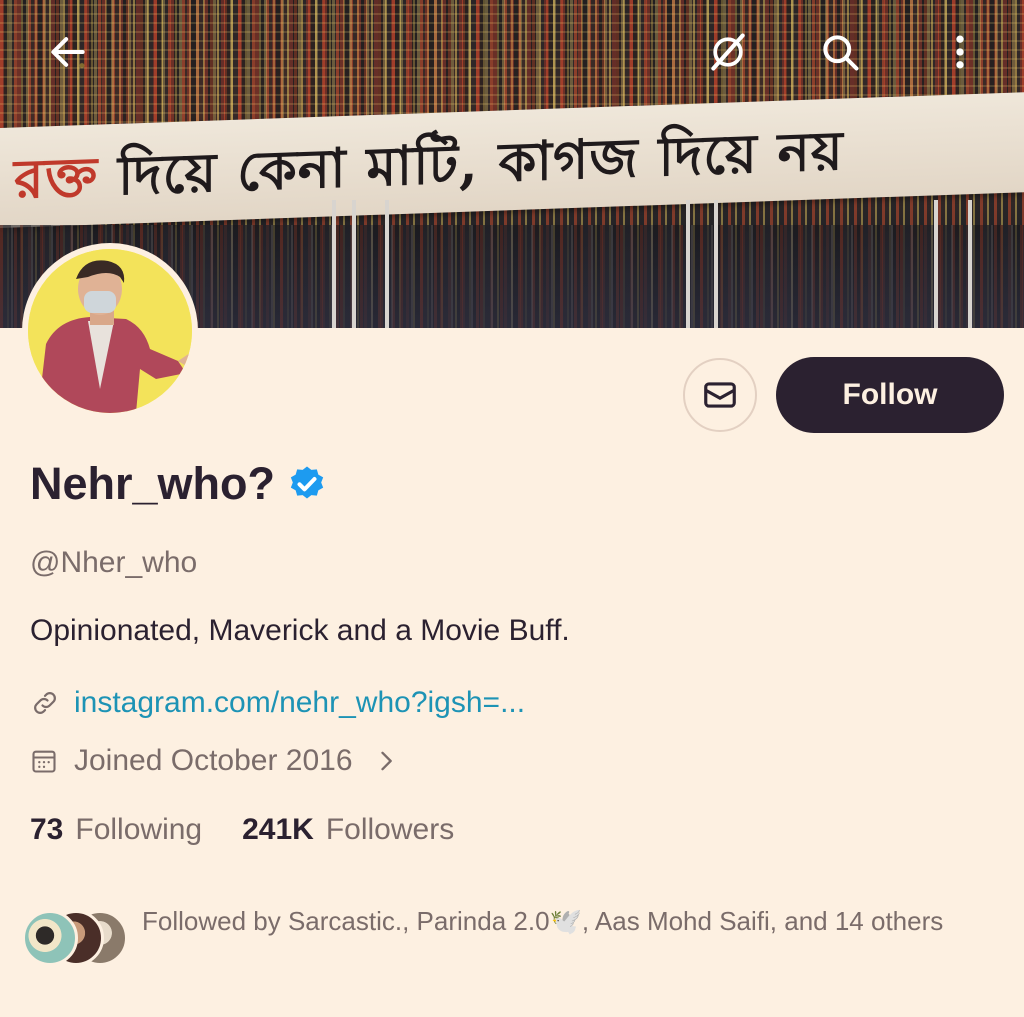 The height and width of the screenshot is (1017, 1024). I want to click on envelope-icon, so click(720, 395).